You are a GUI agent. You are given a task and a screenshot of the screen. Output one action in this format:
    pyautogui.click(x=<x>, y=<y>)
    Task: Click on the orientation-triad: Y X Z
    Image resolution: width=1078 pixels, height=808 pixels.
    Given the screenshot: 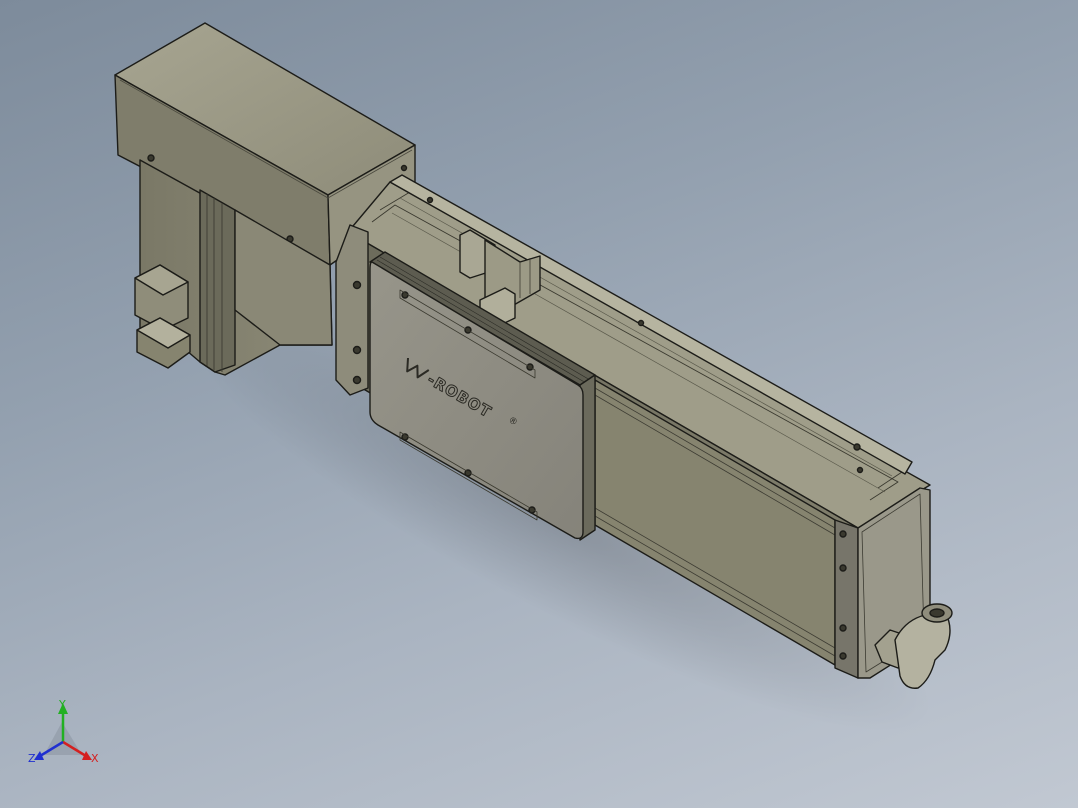 What is the action you would take?
    pyautogui.click(x=63, y=731)
    